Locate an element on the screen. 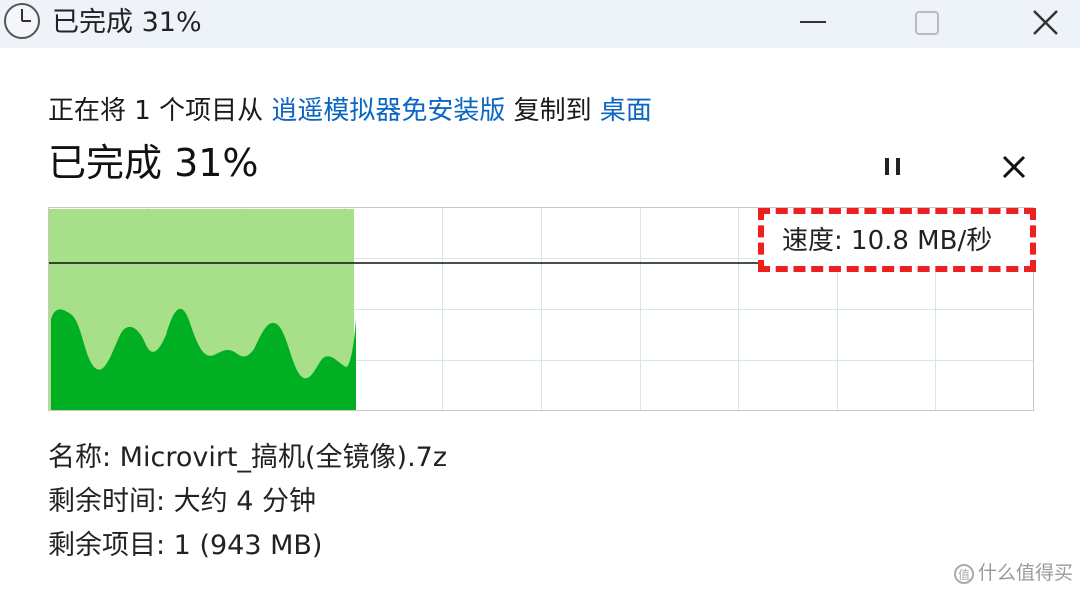  close-window-button is located at coordinates (1042, 23).